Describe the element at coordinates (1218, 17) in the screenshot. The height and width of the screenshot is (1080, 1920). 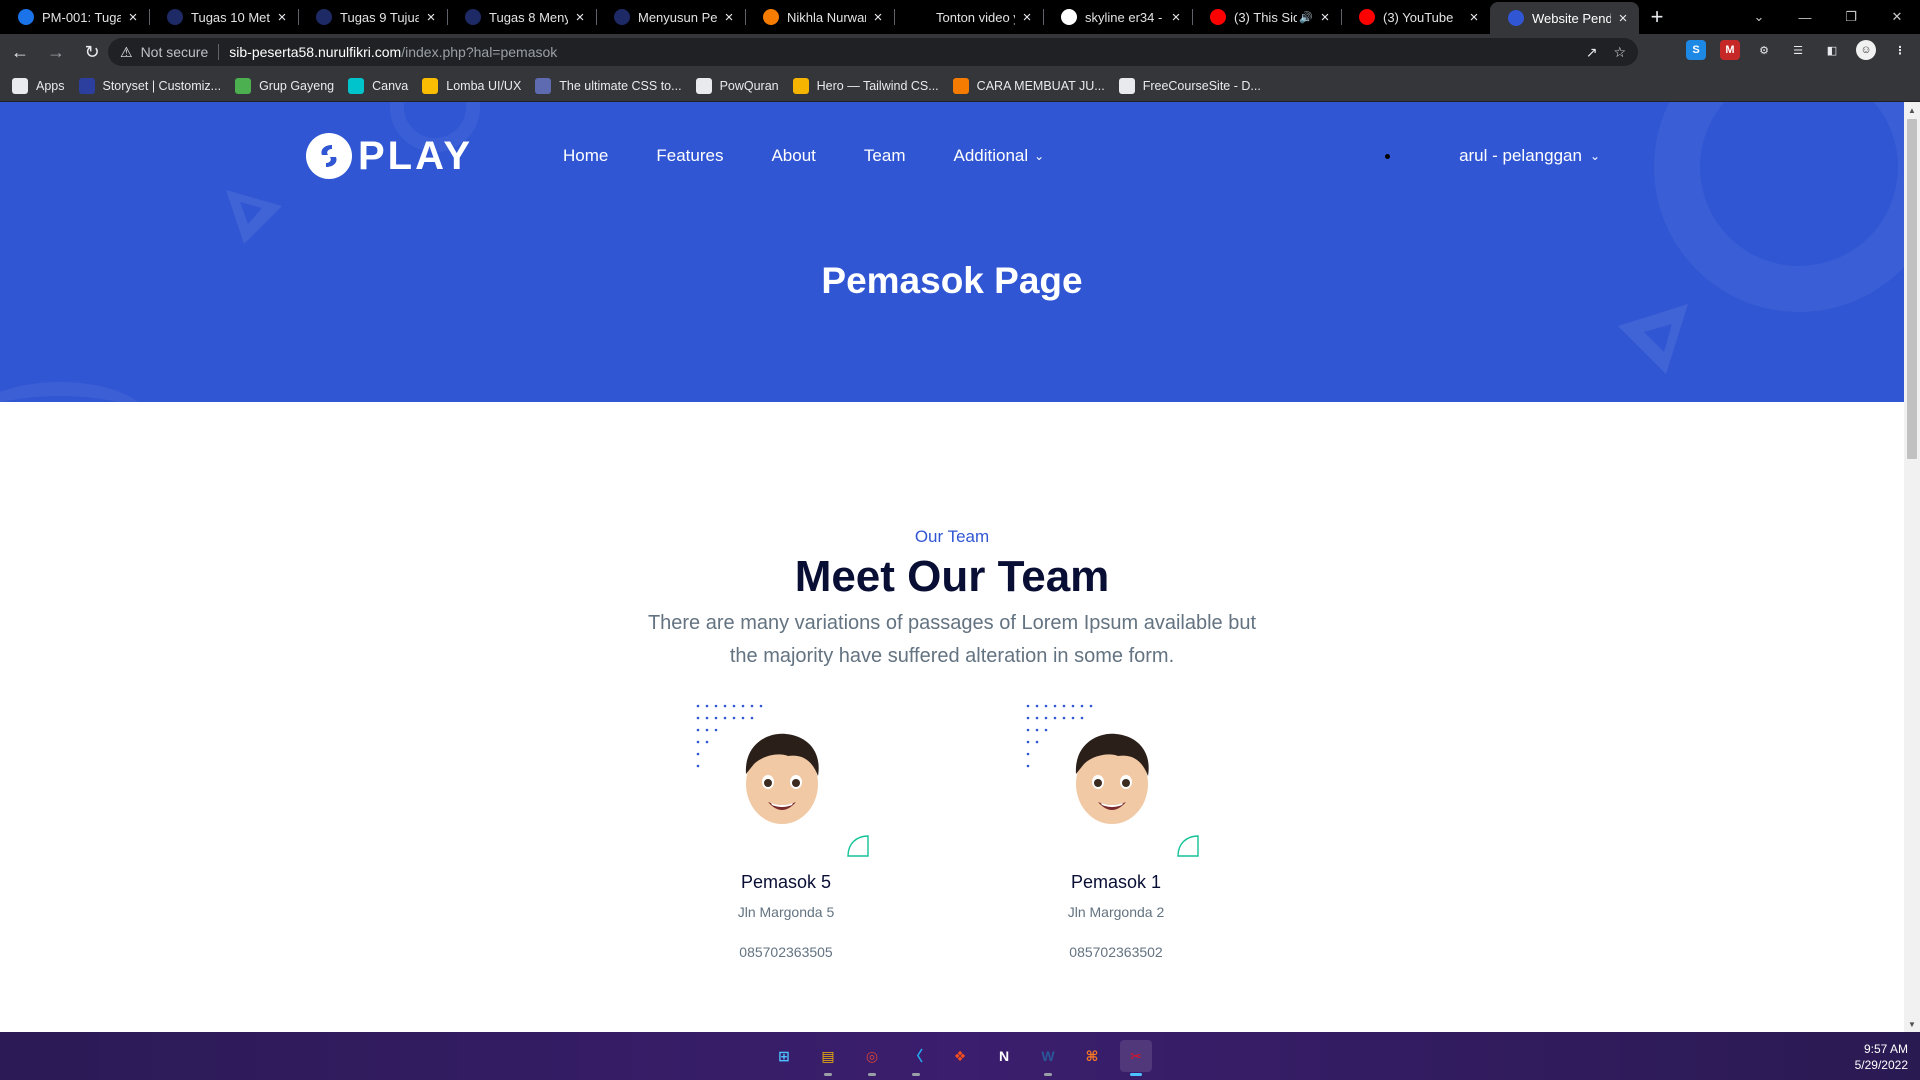
I see `youtube-icon` at that location.